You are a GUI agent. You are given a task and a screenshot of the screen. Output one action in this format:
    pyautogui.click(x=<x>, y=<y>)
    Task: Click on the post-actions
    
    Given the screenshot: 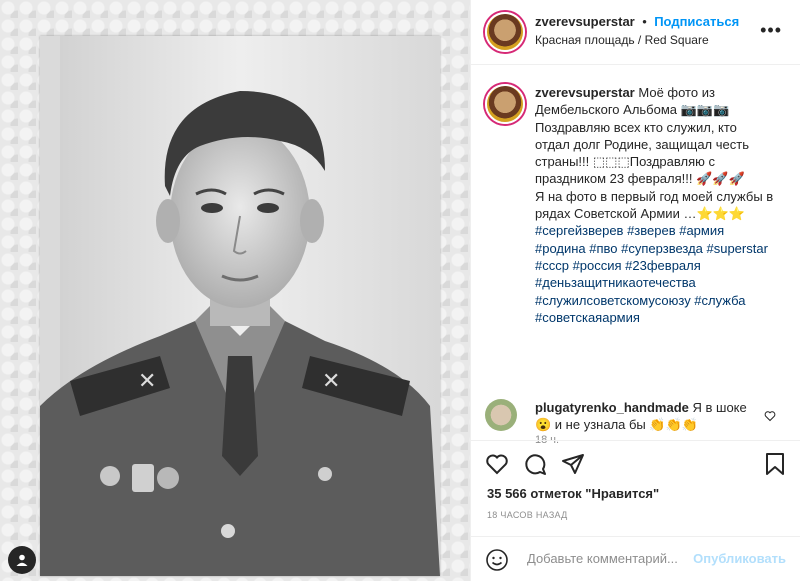 What is the action you would take?
    pyautogui.click(x=535, y=466)
    